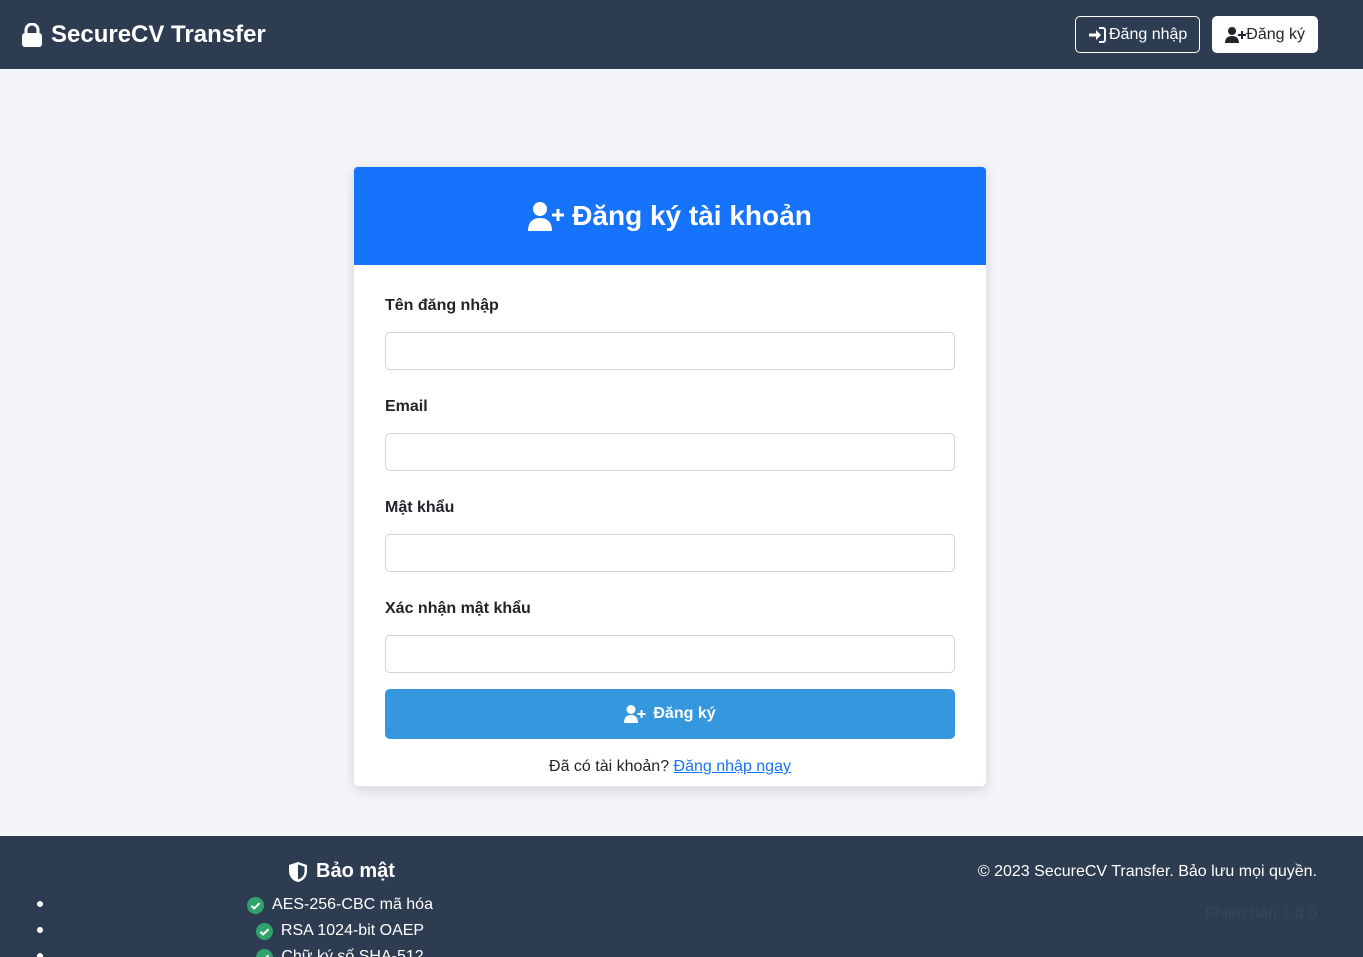 The image size is (1363, 957). I want to click on login-now-link: Đăng nhập ngay, so click(732, 766).